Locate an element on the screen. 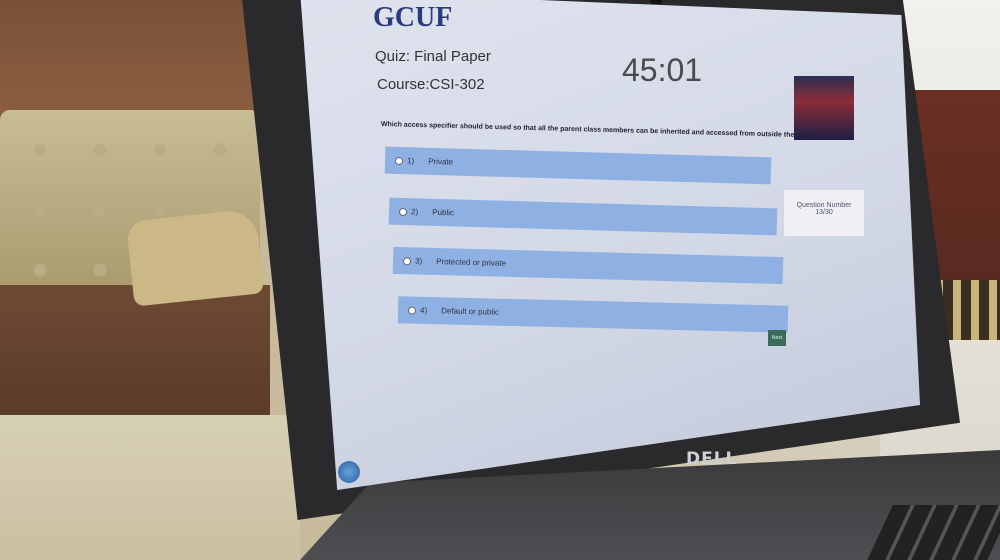 The height and width of the screenshot is (560, 1000). option-number: 2) is located at coordinates (414, 212).